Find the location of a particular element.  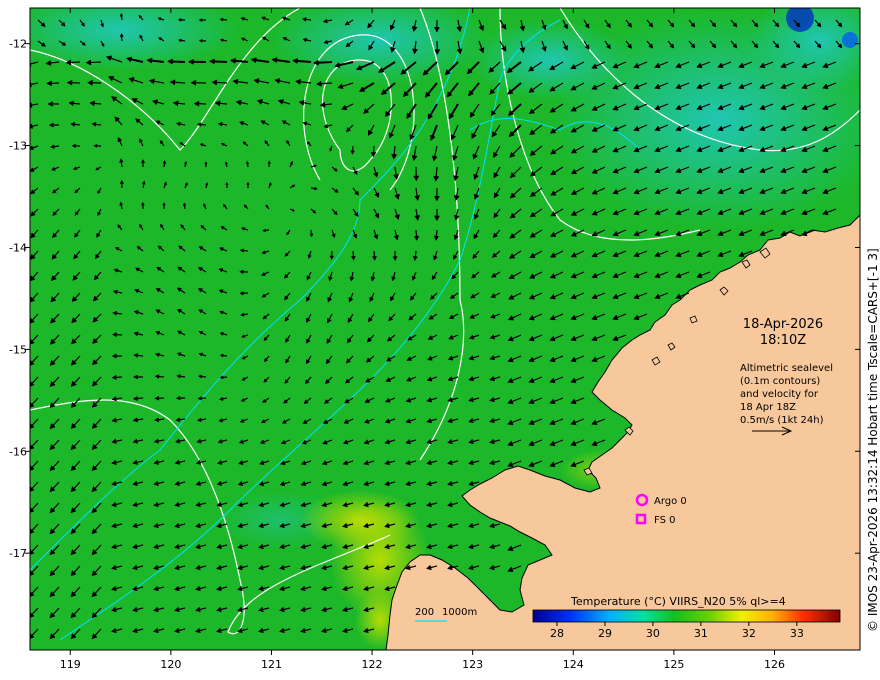

y-tick-label: -16 is located at coordinates (18, 451).